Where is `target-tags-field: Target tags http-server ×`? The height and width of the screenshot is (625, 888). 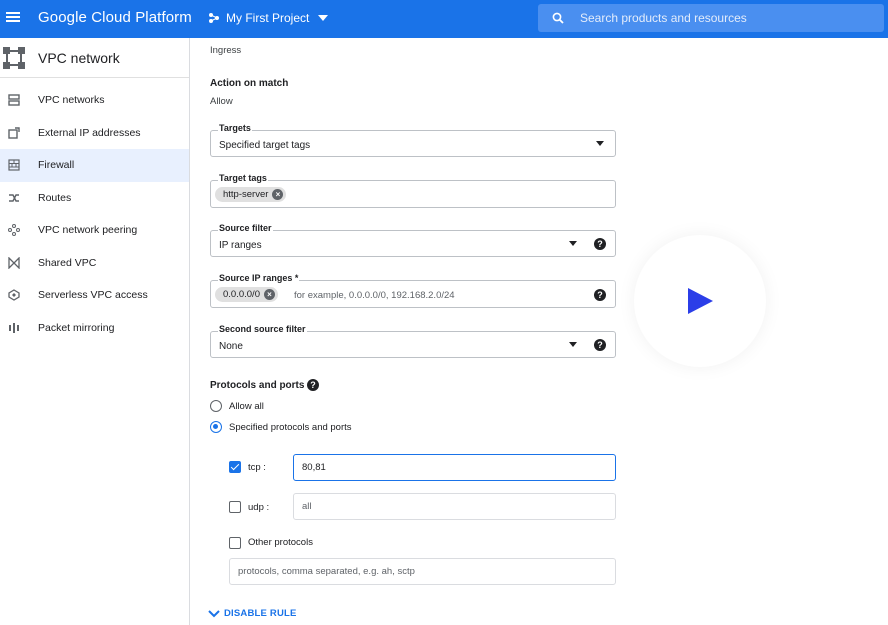 target-tags-field: Target tags http-server × is located at coordinates (413, 190).